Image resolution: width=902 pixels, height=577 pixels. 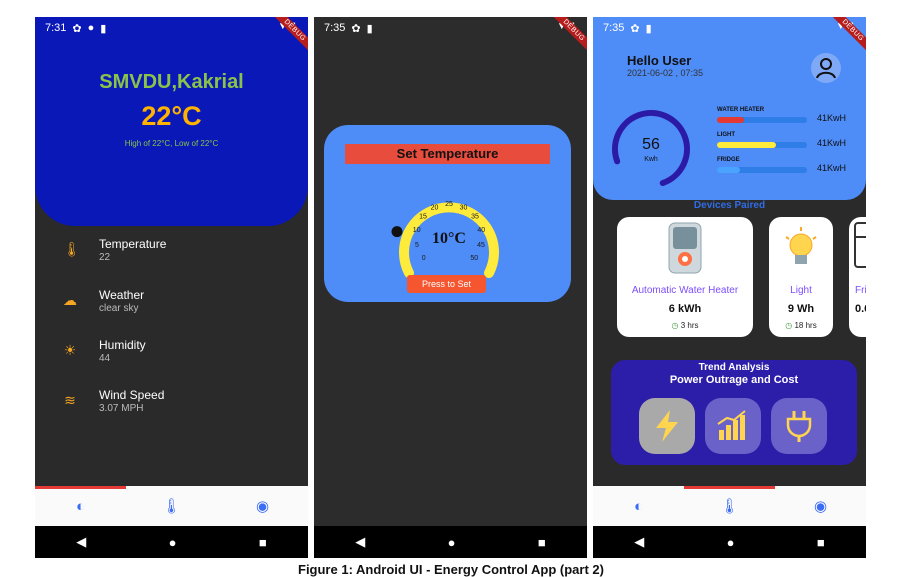 I want to click on bar-chart-icon, so click(x=731, y=425).